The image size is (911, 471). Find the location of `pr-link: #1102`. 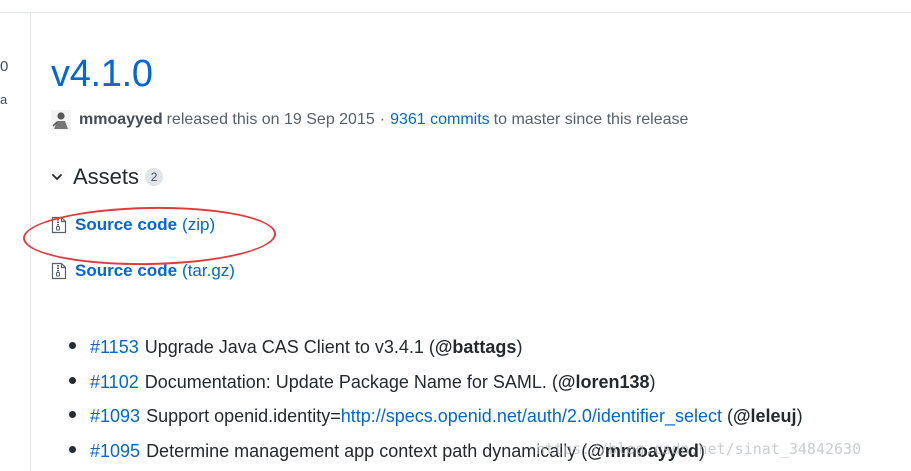

pr-link: #1102 is located at coordinates (114, 382).